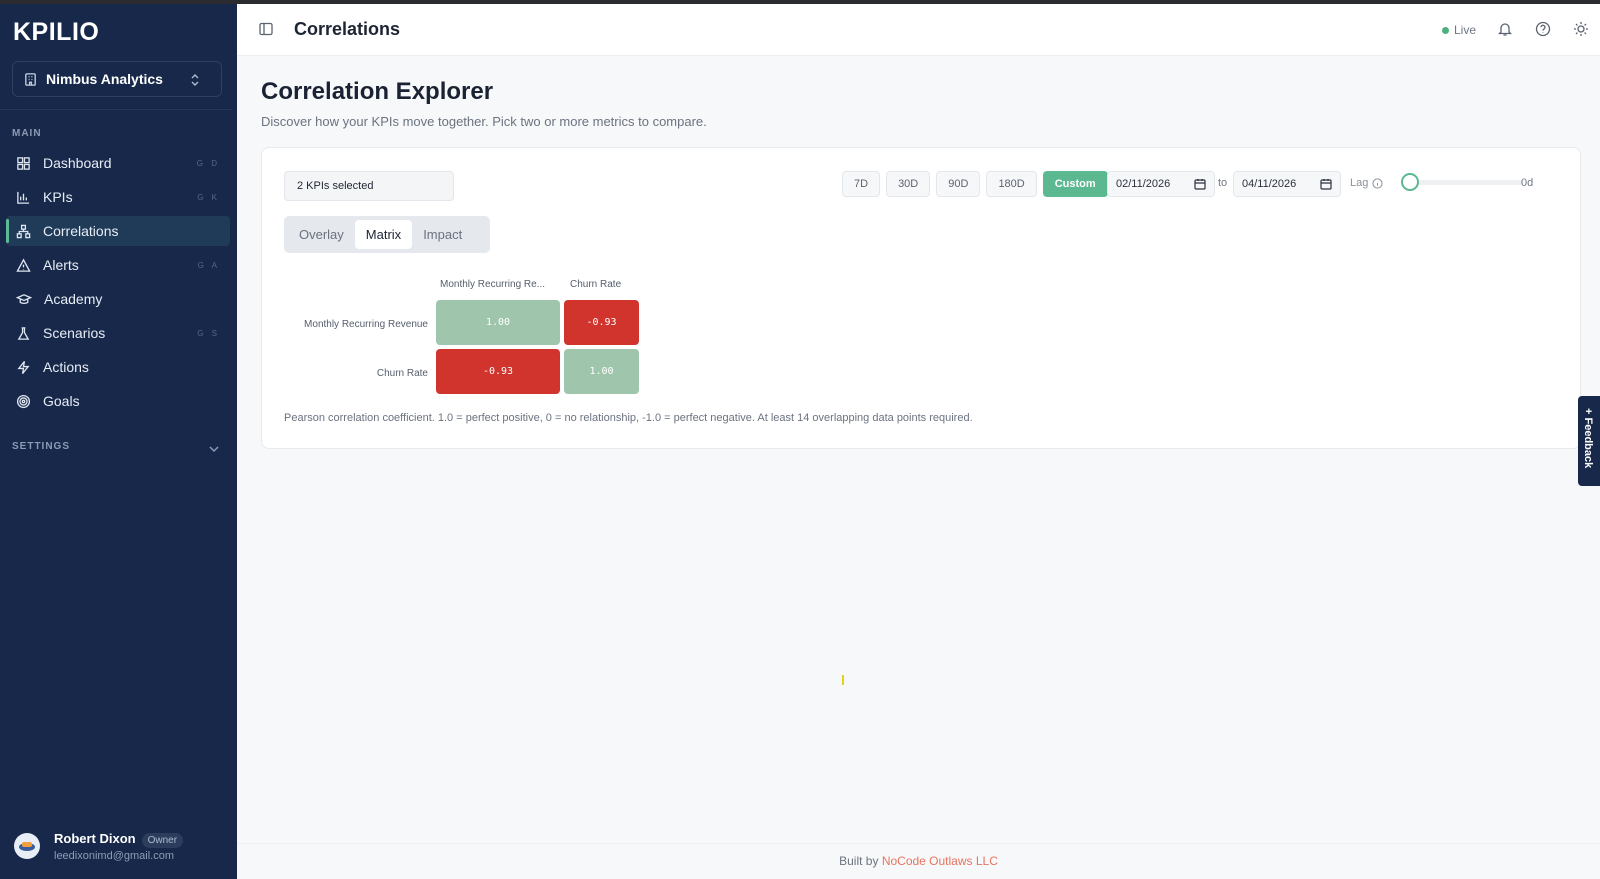  I want to click on sidebar-item-academy: Academy, so click(118, 299).